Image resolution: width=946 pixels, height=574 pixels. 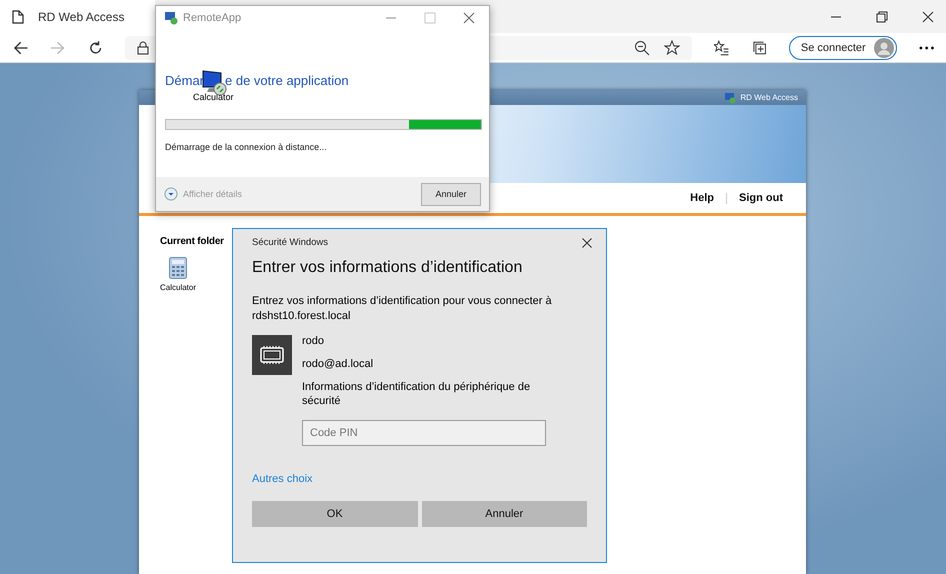 I want to click on user-name: rodo, so click(x=314, y=341).